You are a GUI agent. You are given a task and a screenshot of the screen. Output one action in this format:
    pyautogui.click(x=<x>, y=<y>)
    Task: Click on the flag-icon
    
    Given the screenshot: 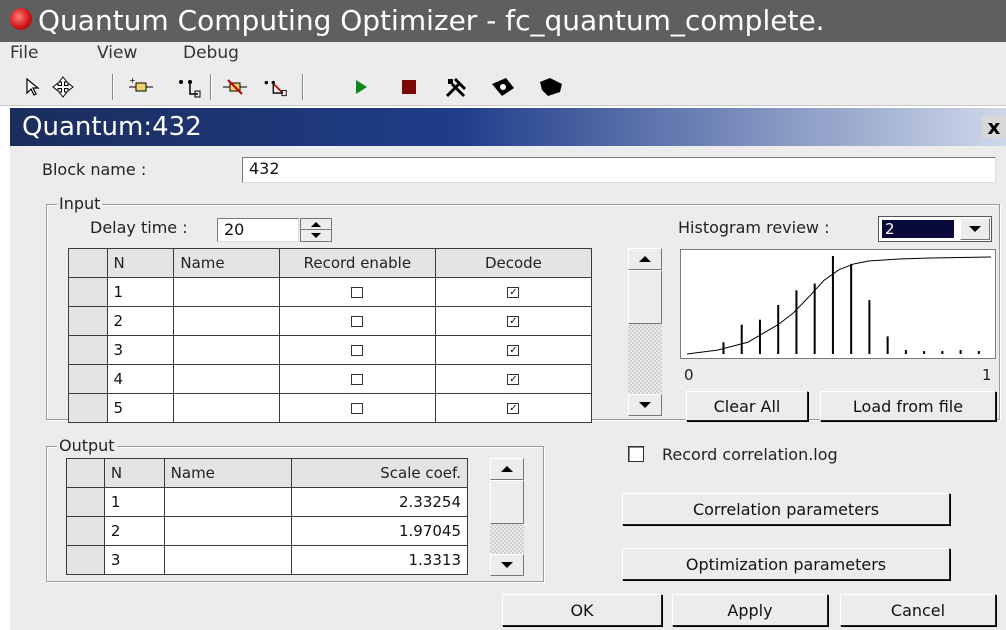 What is the action you would take?
    pyautogui.click(x=551, y=87)
    